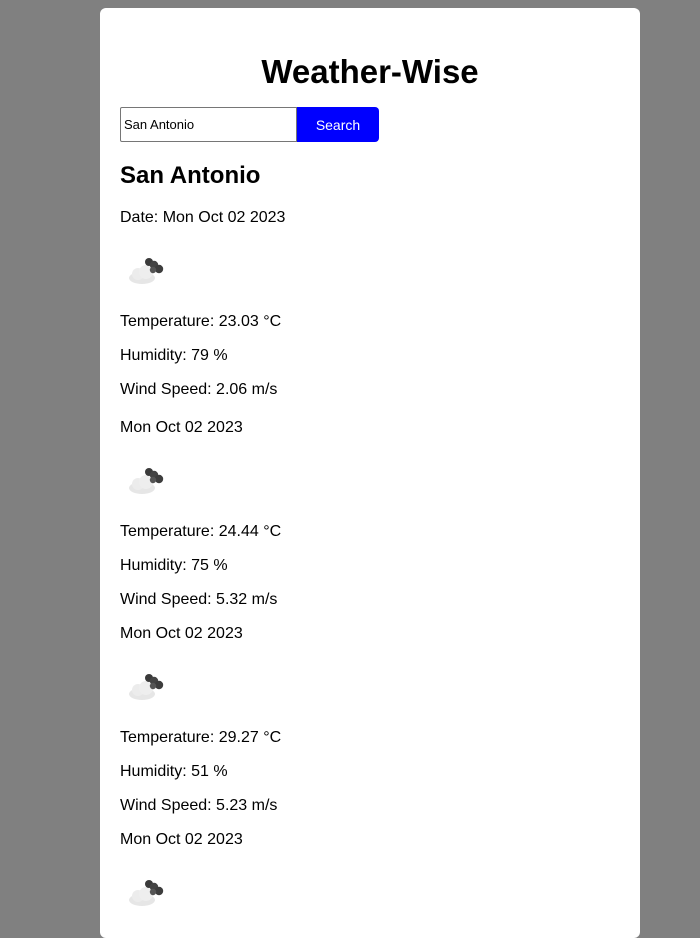 The width and height of the screenshot is (700, 938). I want to click on city-name: San Antonio, so click(190, 175).